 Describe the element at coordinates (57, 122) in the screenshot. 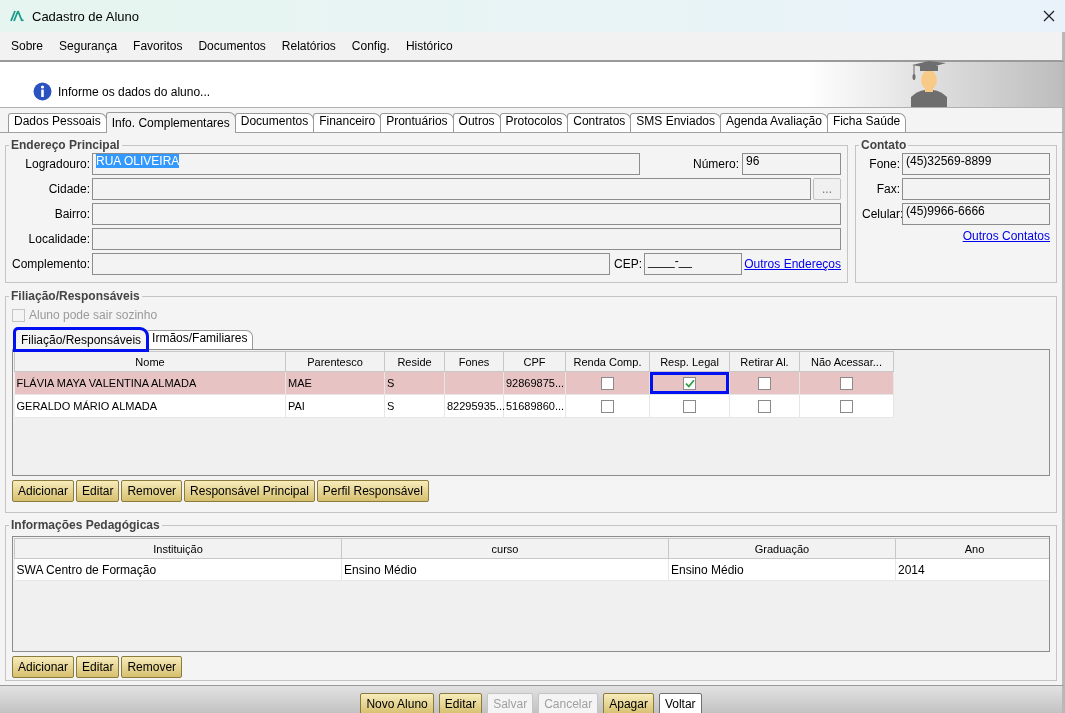

I see `tab: Dados Pessoais` at that location.